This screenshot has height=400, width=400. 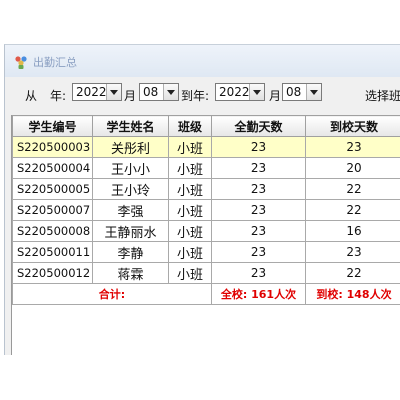 I want to click on table-row: S220500008 王静丽水 小班 23 16, so click(x=206, y=231).